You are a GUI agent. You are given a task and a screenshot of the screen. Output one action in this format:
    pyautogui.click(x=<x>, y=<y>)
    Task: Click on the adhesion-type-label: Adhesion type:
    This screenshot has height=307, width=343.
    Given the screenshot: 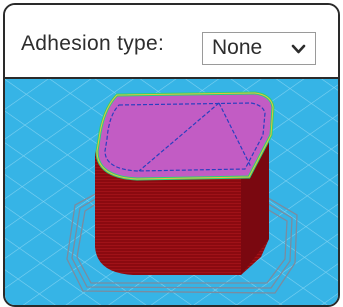 What is the action you would take?
    pyautogui.click(x=93, y=43)
    